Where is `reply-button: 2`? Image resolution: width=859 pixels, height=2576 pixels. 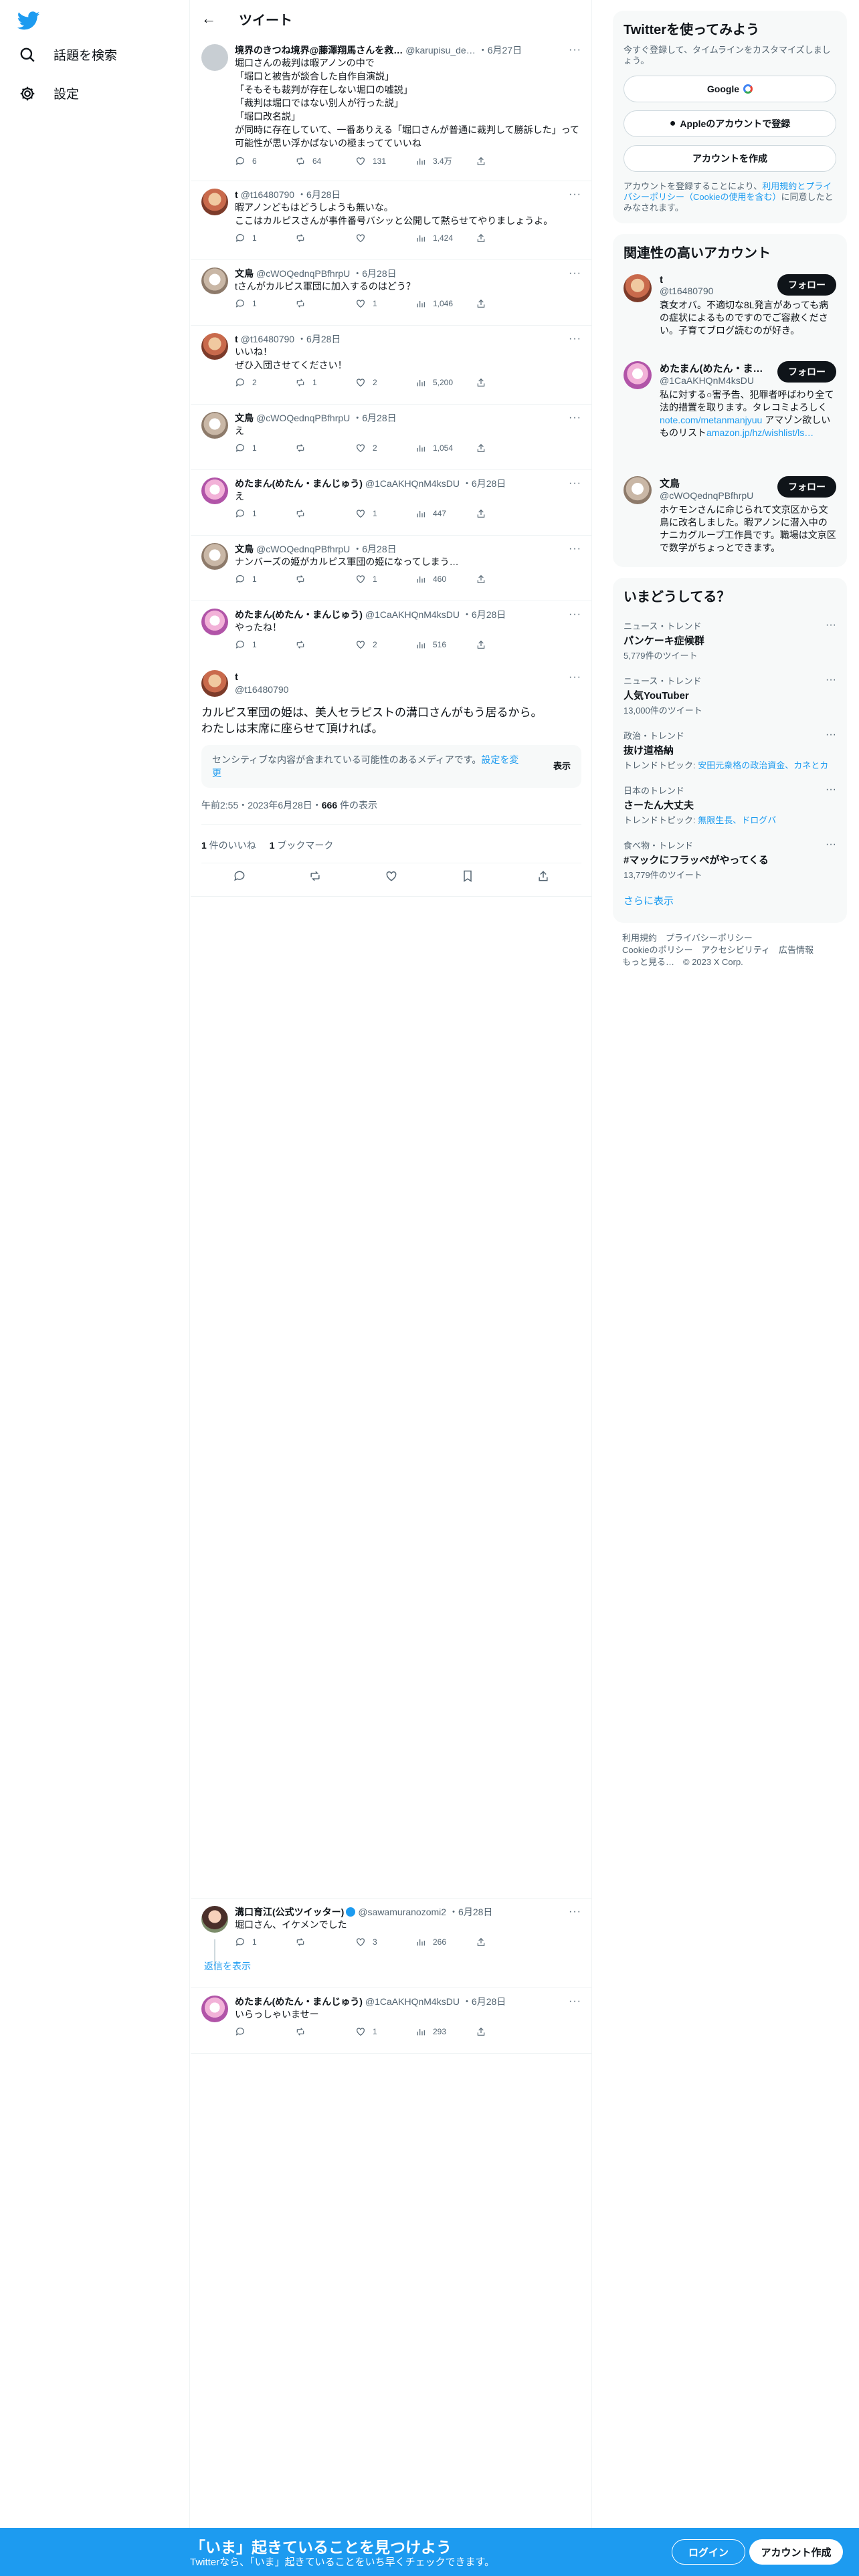 reply-button: 2 is located at coordinates (258, 383).